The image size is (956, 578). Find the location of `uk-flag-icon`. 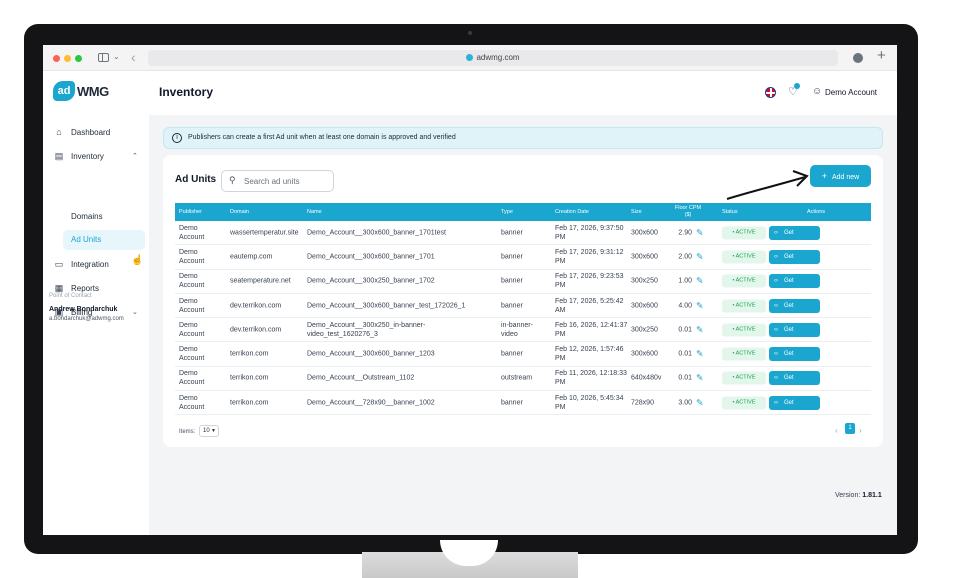

uk-flag-icon is located at coordinates (770, 92).